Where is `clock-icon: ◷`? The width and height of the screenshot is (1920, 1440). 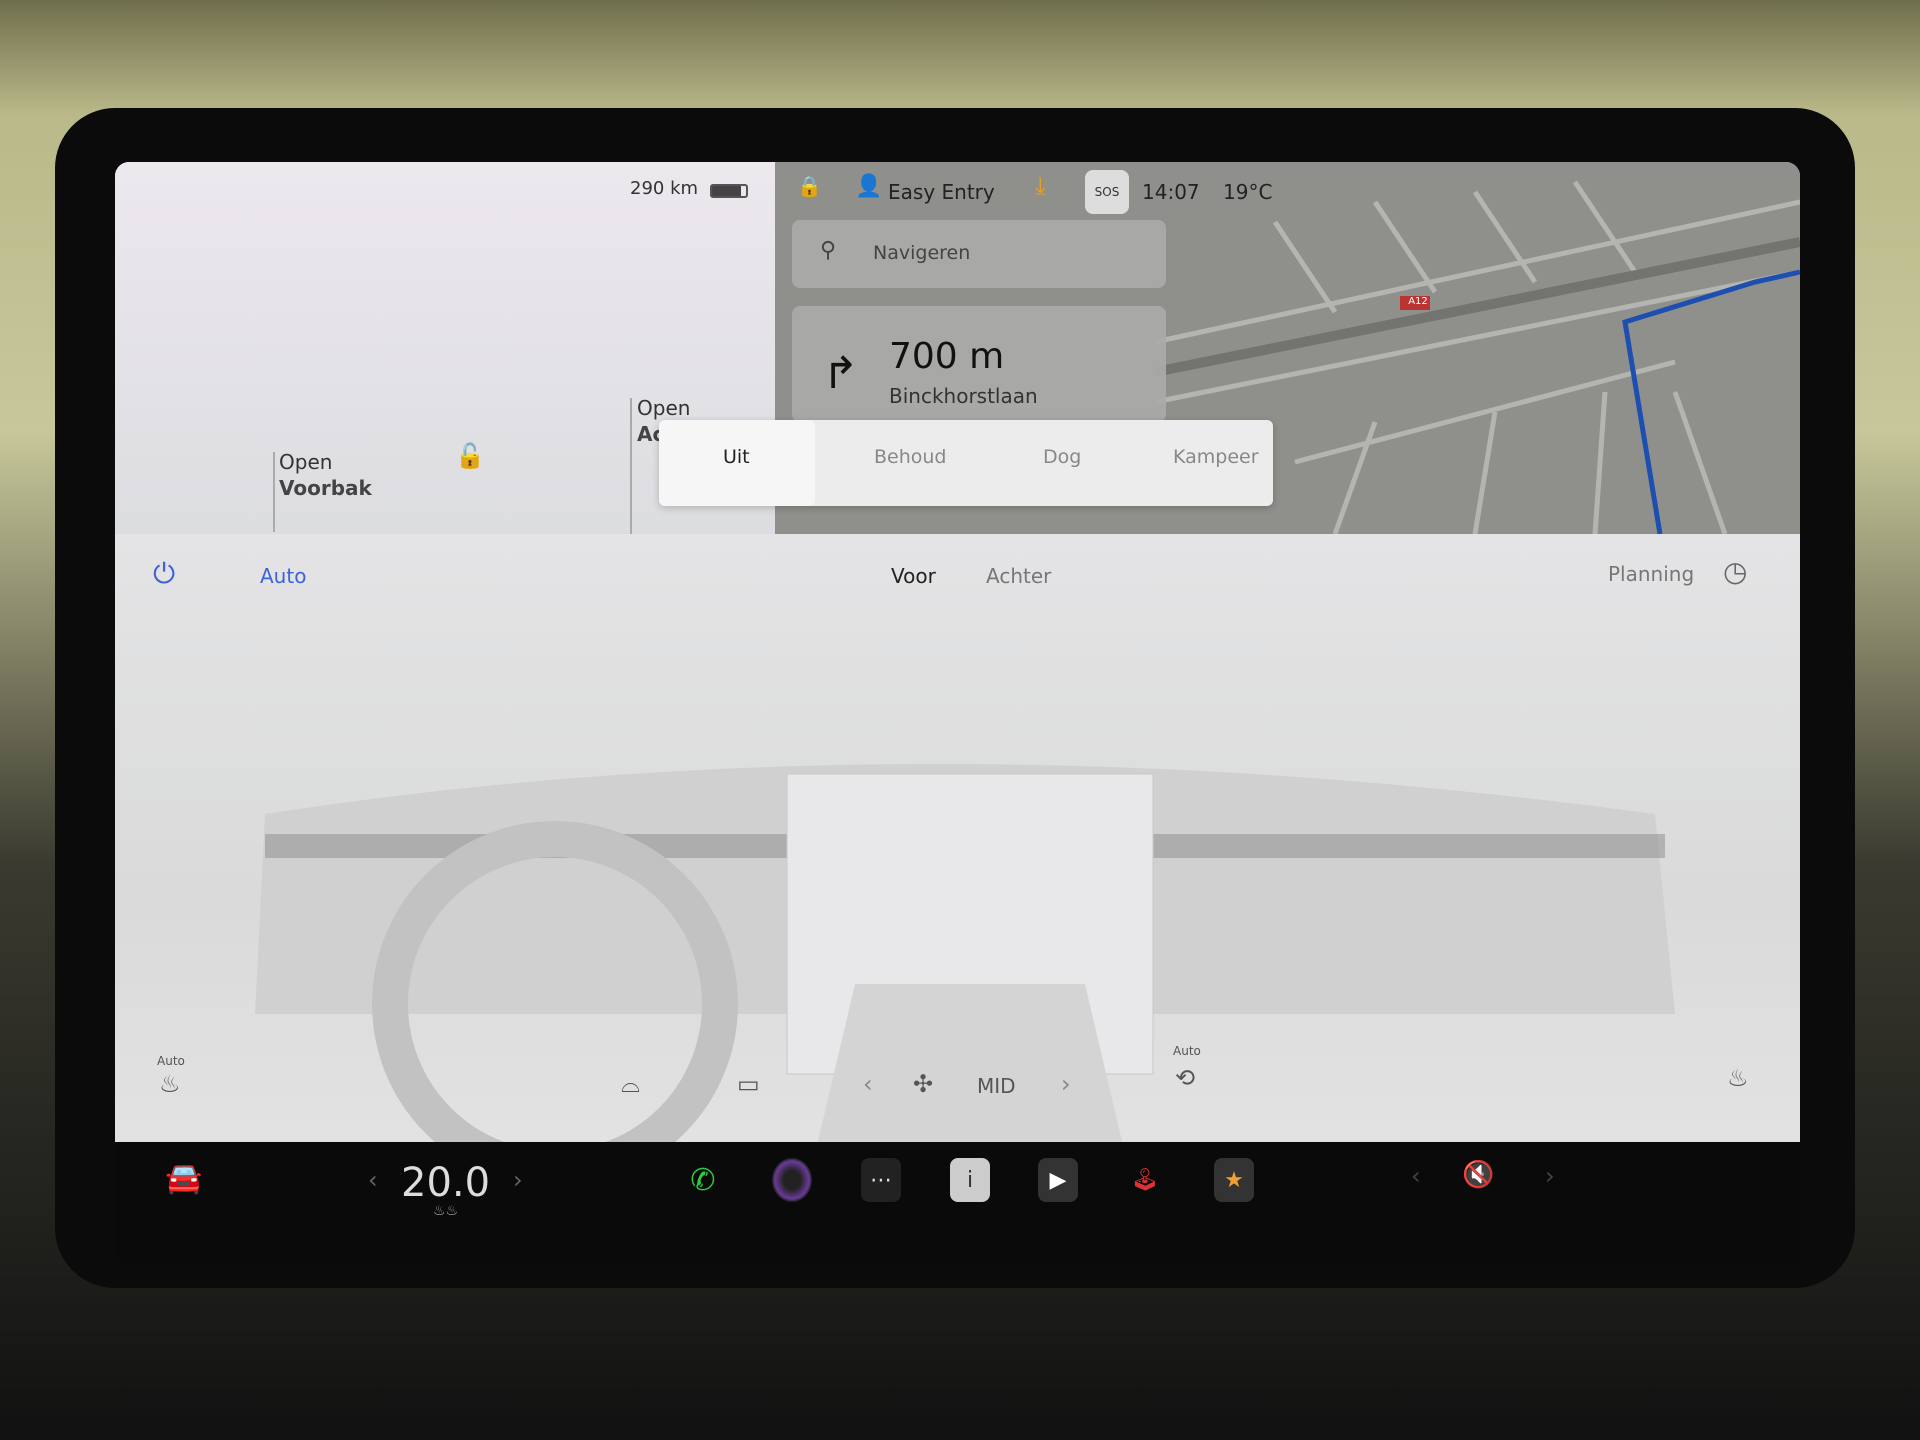 clock-icon: ◷ is located at coordinates (1735, 572).